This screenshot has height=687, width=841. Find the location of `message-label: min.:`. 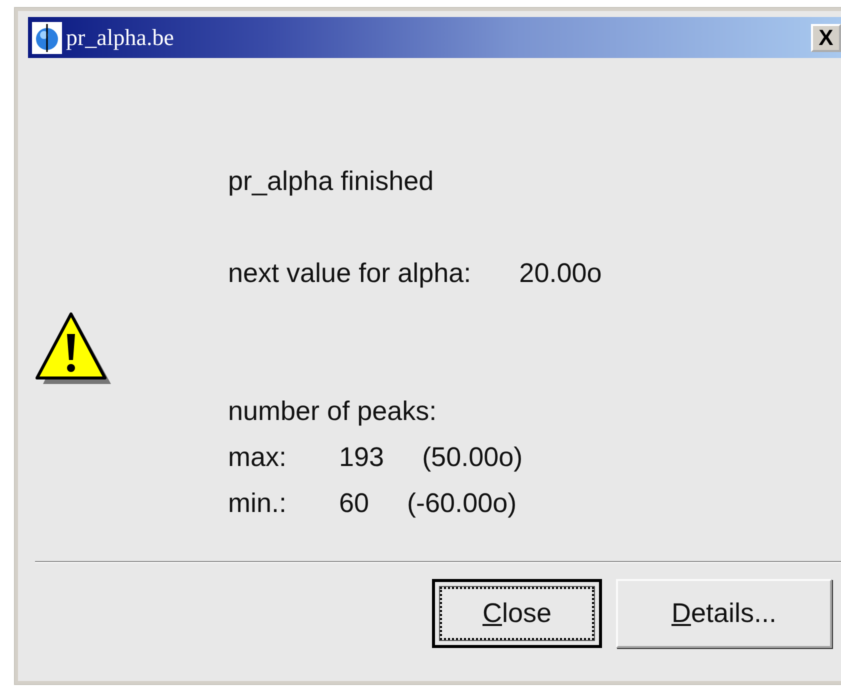

message-label: min.: is located at coordinates (258, 503).